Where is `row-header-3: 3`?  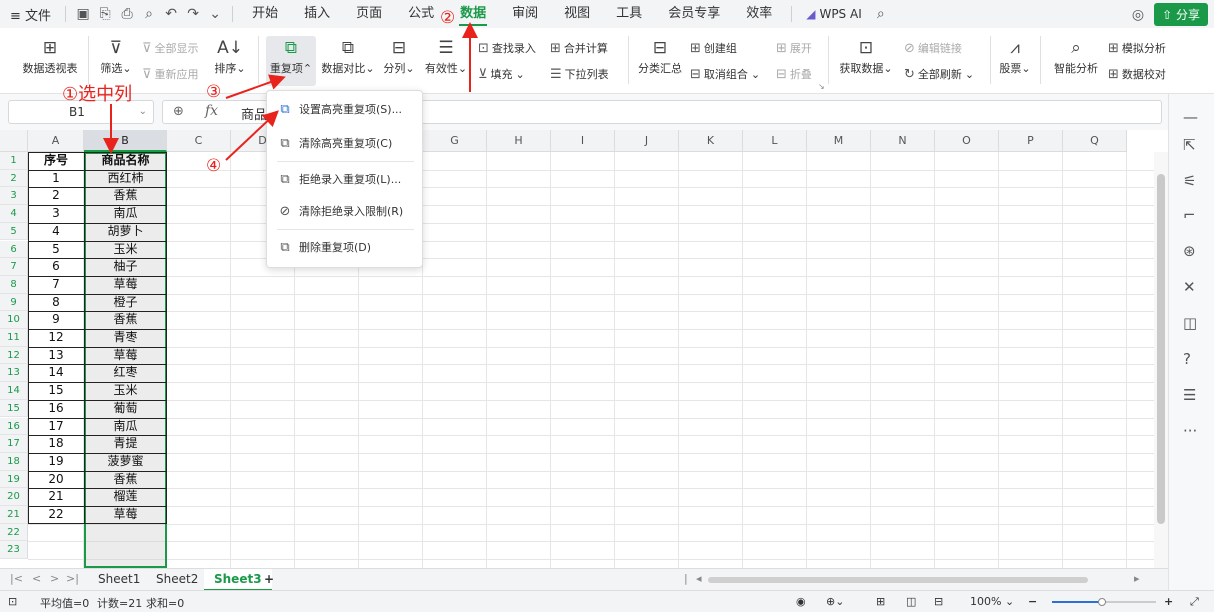
row-header-3: 3 is located at coordinates (14, 196).